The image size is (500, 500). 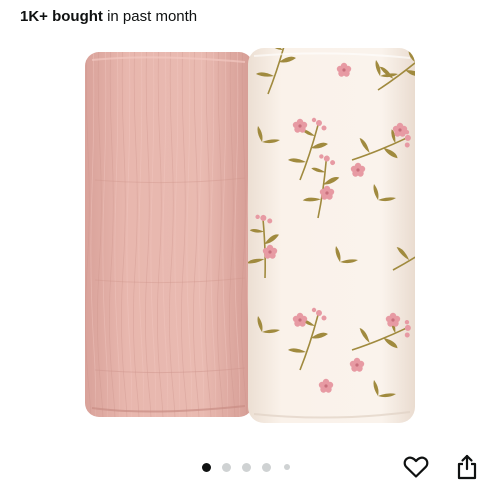 What do you see at coordinates (152, 16) in the screenshot?
I see `bought-period: in past month` at bounding box center [152, 16].